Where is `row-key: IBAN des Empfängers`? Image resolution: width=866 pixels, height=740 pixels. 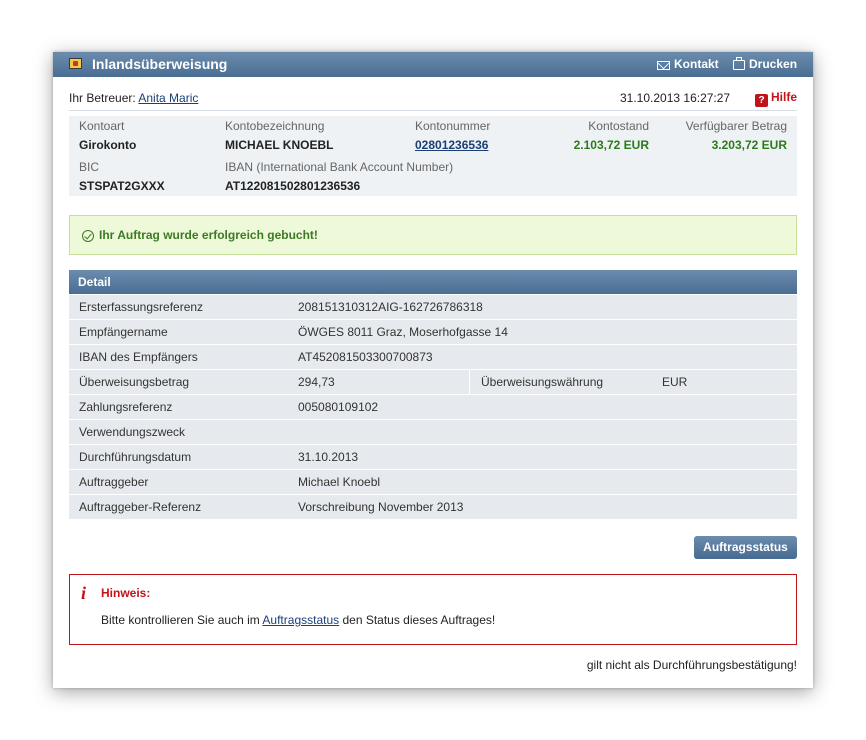 row-key: IBAN des Empfängers is located at coordinates (138, 357).